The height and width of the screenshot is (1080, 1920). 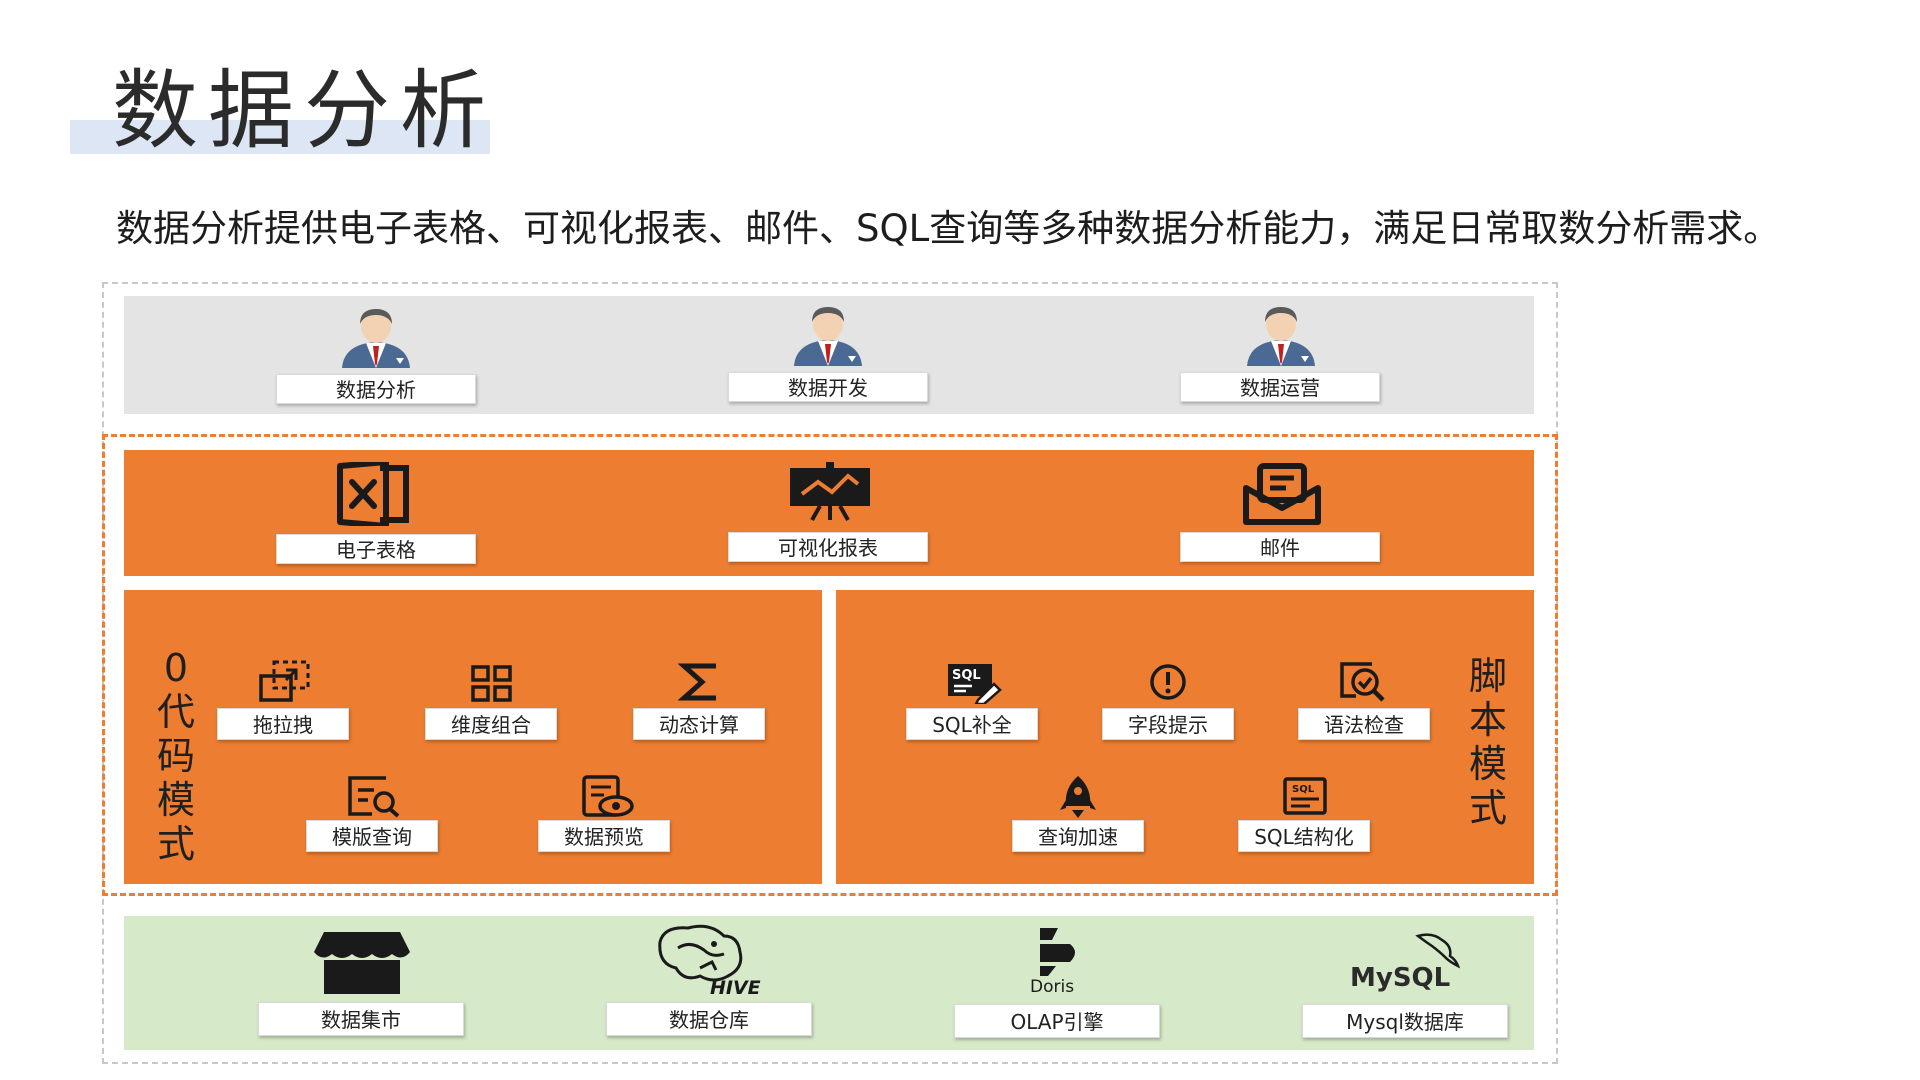 What do you see at coordinates (1405, 962) in the screenshot?
I see `mysql-logo: MySQL` at bounding box center [1405, 962].